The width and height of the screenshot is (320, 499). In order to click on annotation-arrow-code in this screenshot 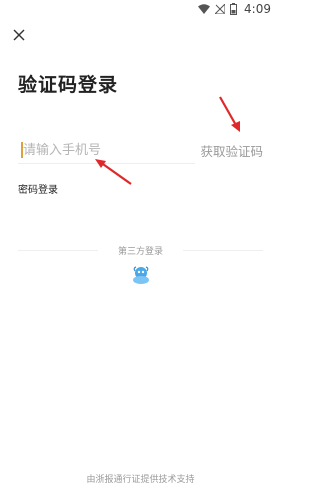, I will do `click(229, 114)`.